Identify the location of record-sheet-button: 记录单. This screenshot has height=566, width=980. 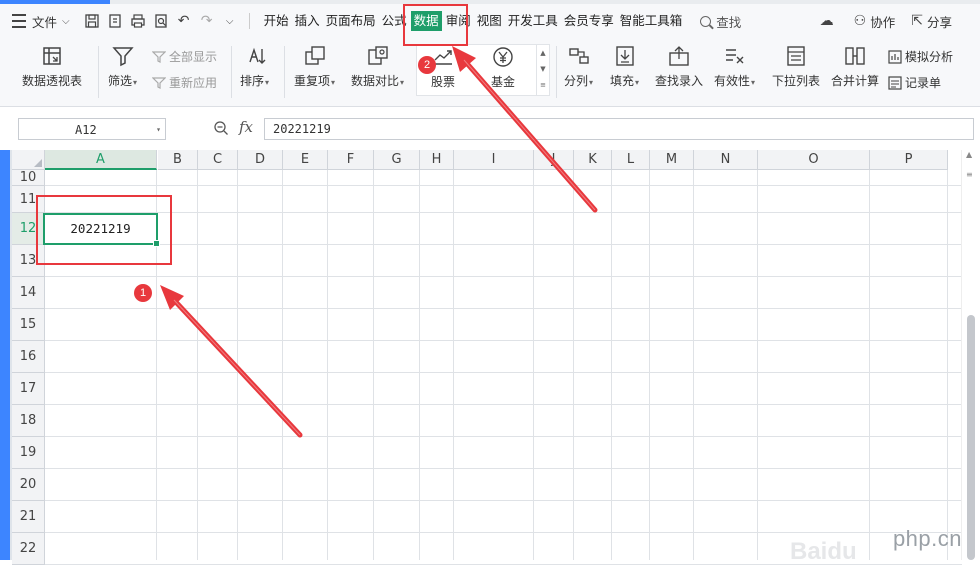
(914, 82).